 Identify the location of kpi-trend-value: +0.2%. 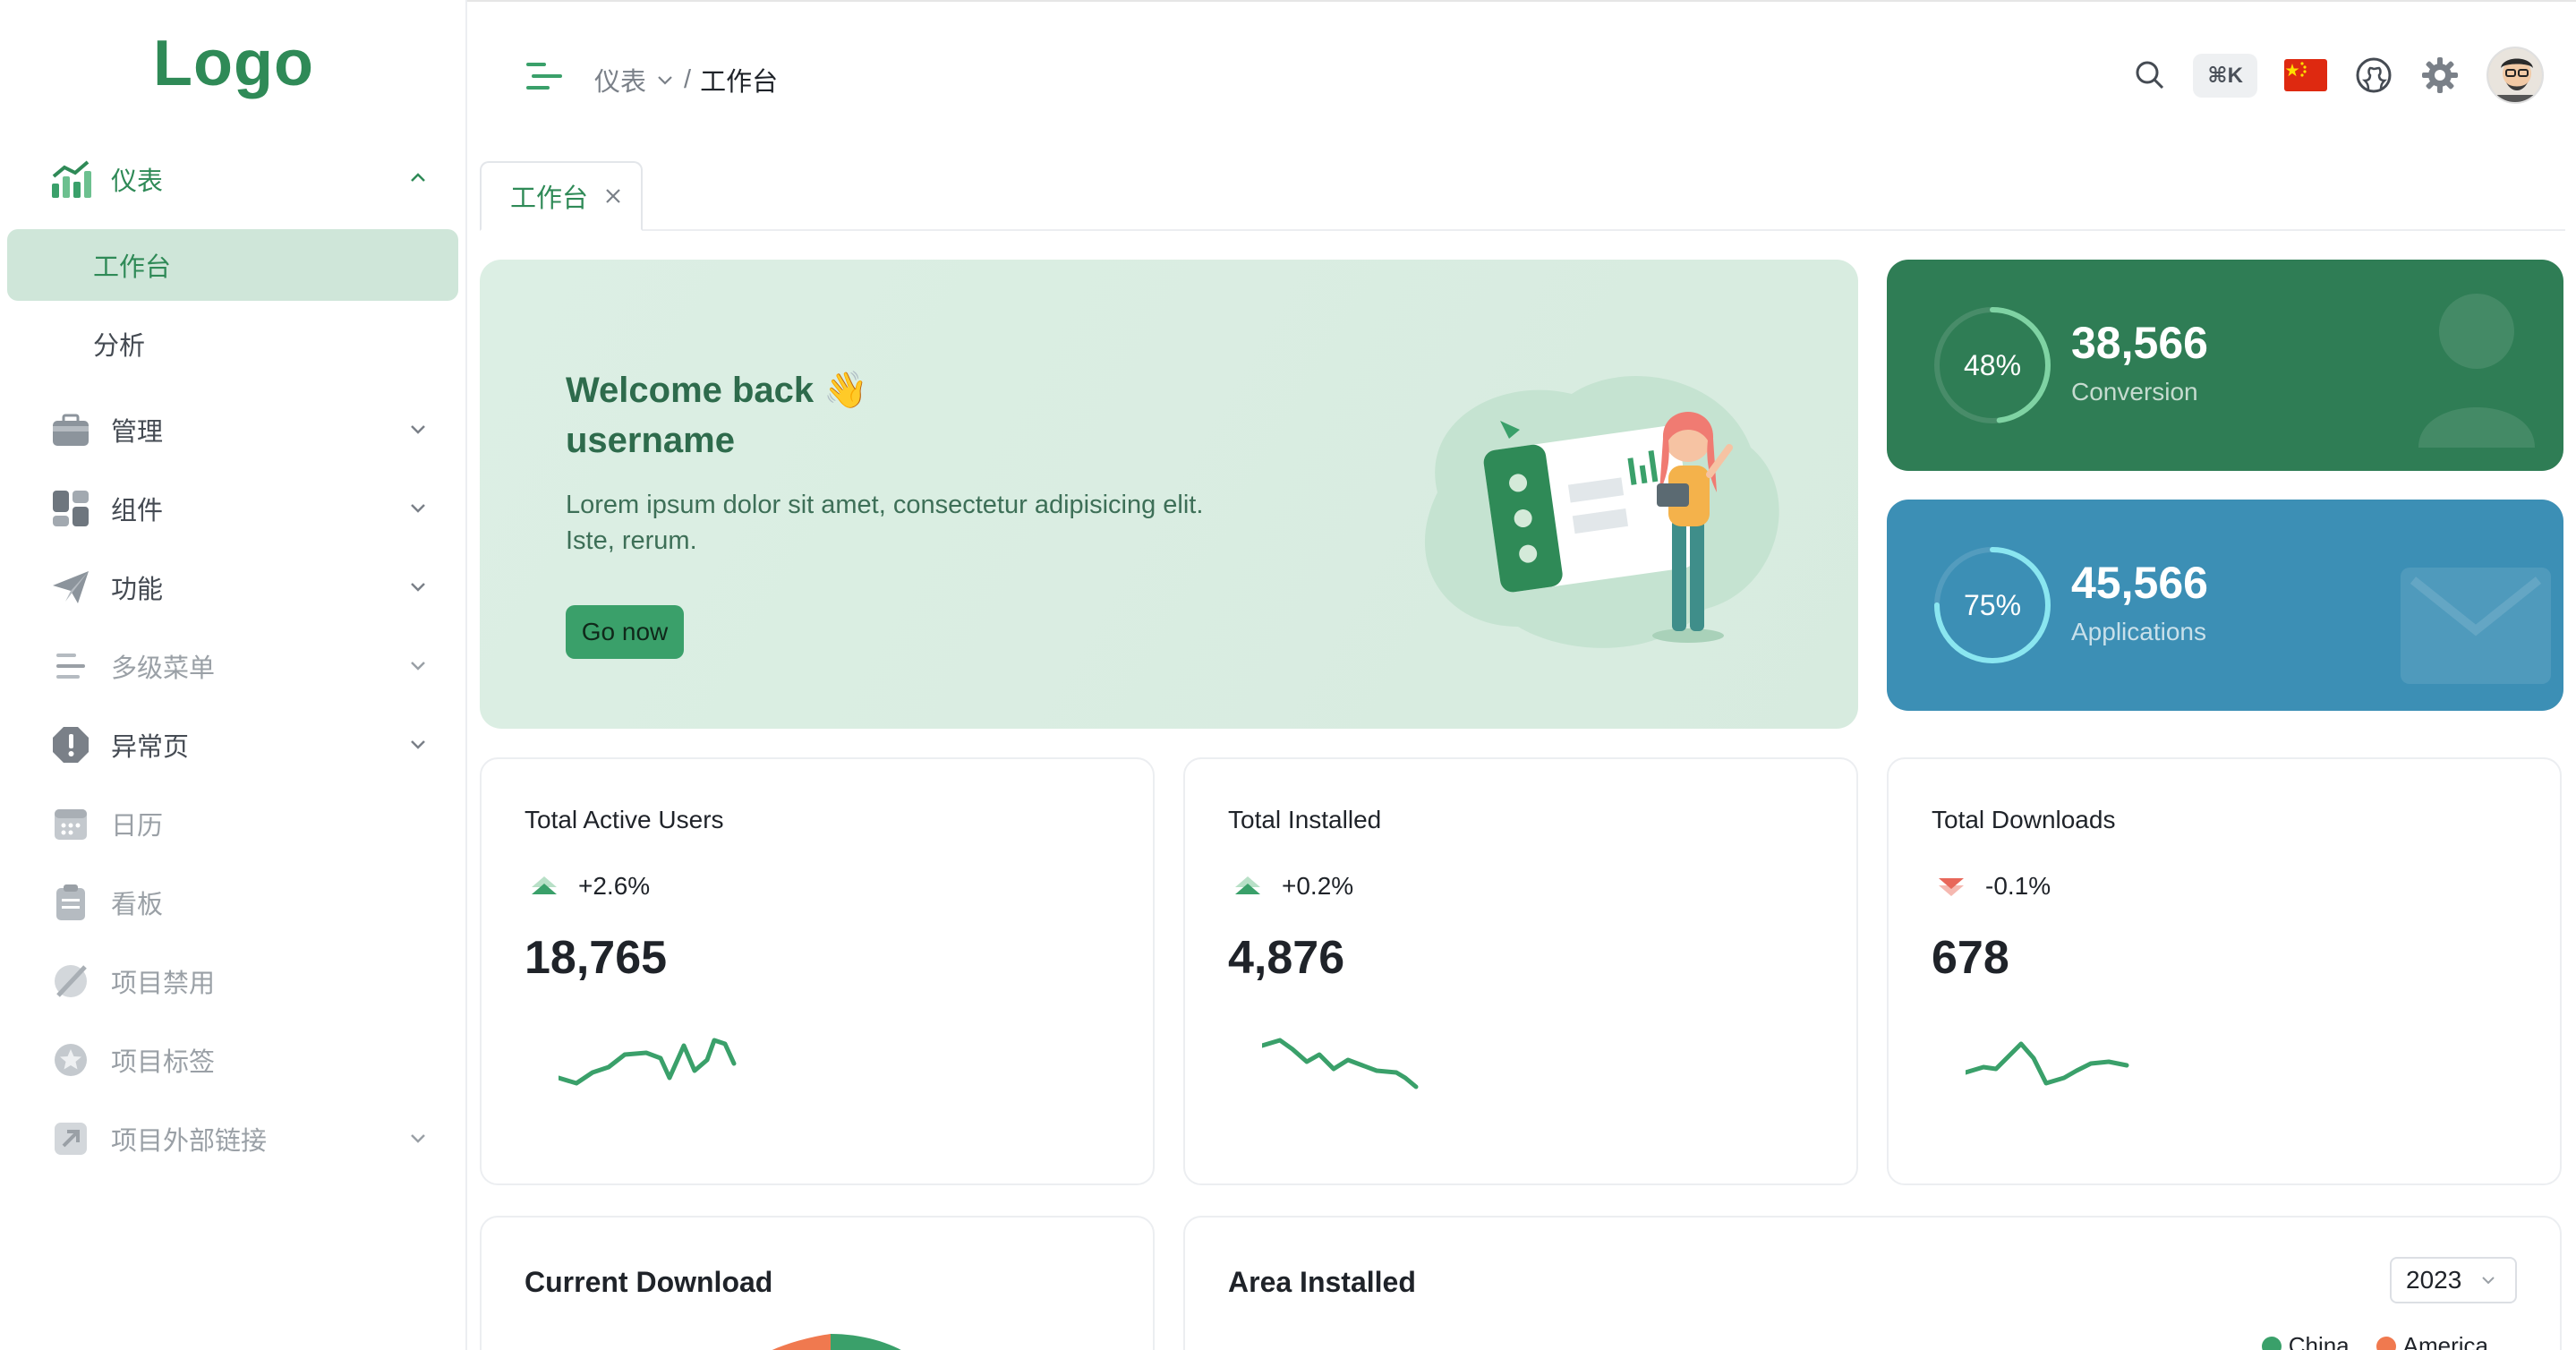
(1318, 886).